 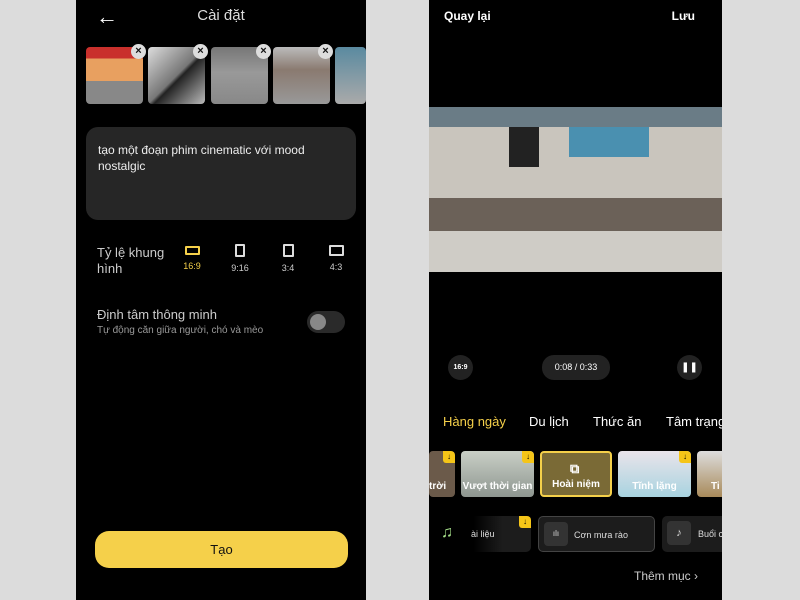 What do you see at coordinates (556, 534) in the screenshot?
I see `equalizer-icon: ılı` at bounding box center [556, 534].